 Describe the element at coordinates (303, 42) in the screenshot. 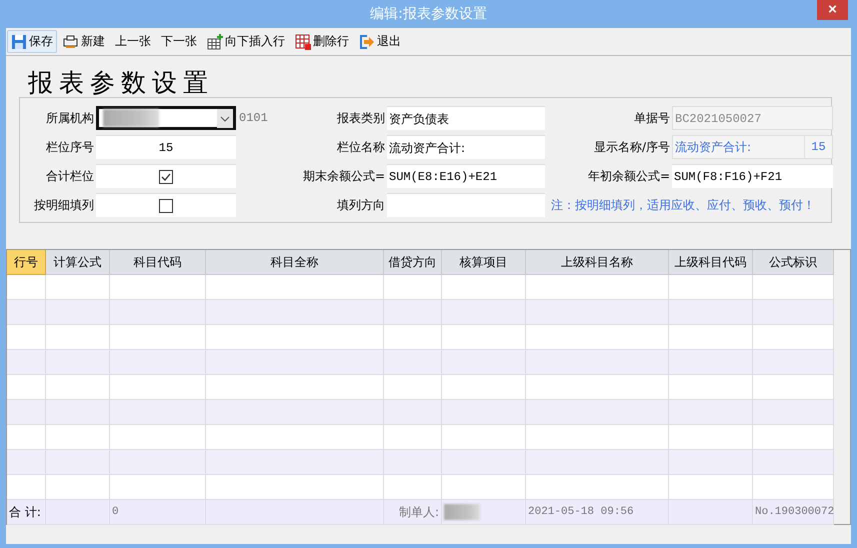

I see `delete-row-icon` at that location.